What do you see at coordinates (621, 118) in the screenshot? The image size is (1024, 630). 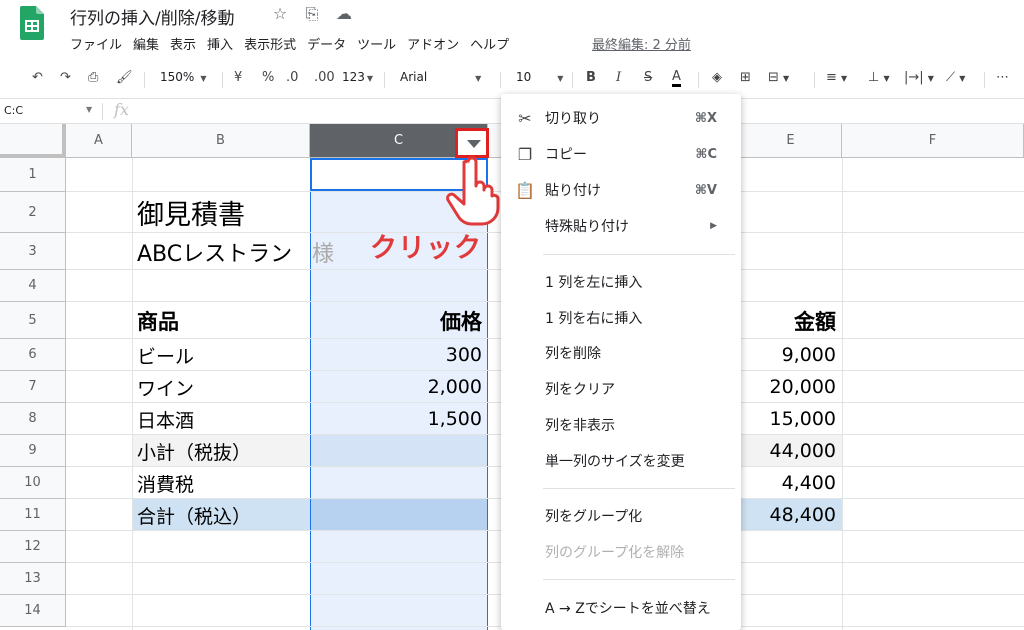 I see `menu-item-cut: ✂ 切り取り ⌘X` at bounding box center [621, 118].